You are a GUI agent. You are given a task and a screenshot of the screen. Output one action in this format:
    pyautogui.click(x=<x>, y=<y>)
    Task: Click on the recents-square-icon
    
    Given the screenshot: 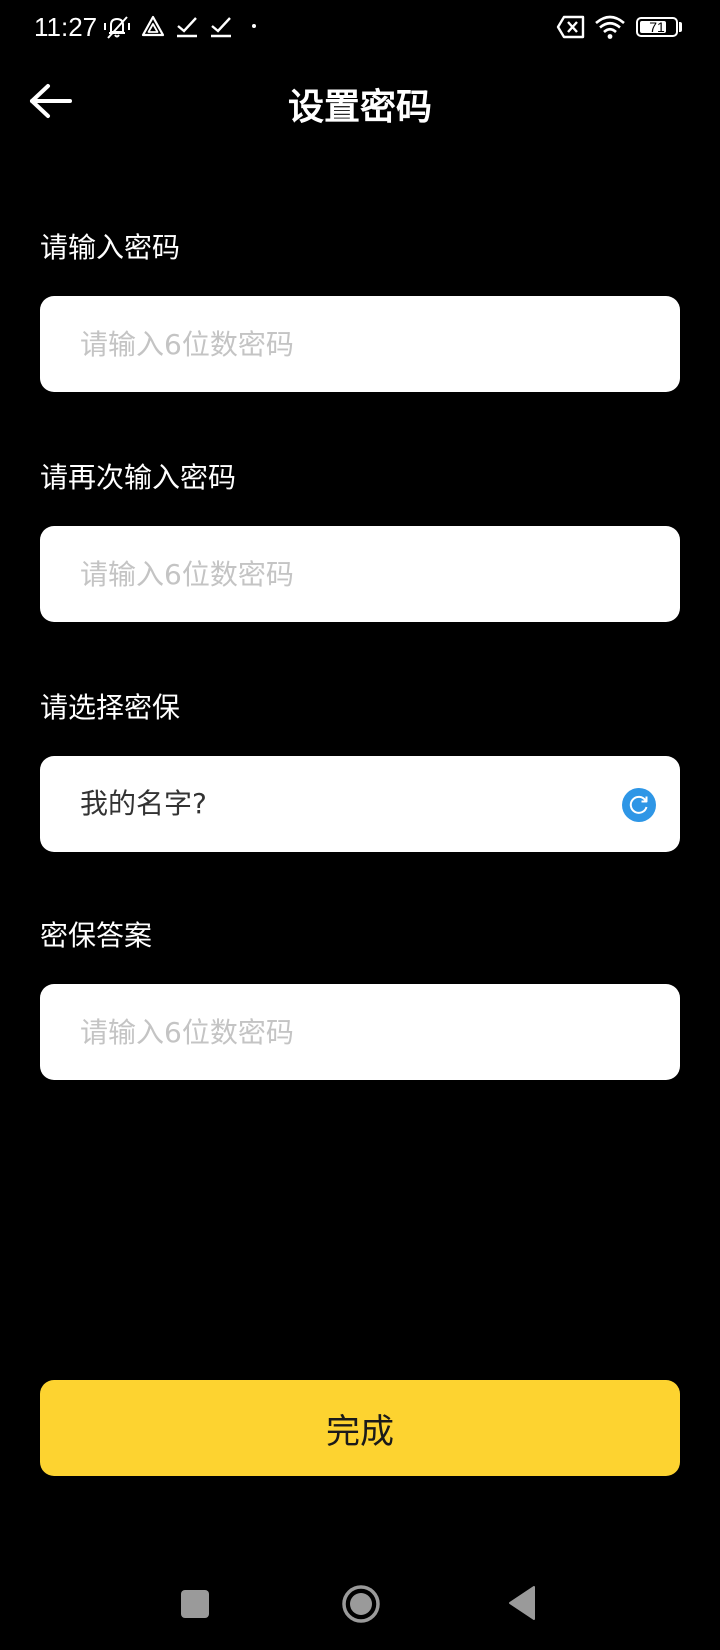 What is the action you would take?
    pyautogui.click(x=195, y=1604)
    